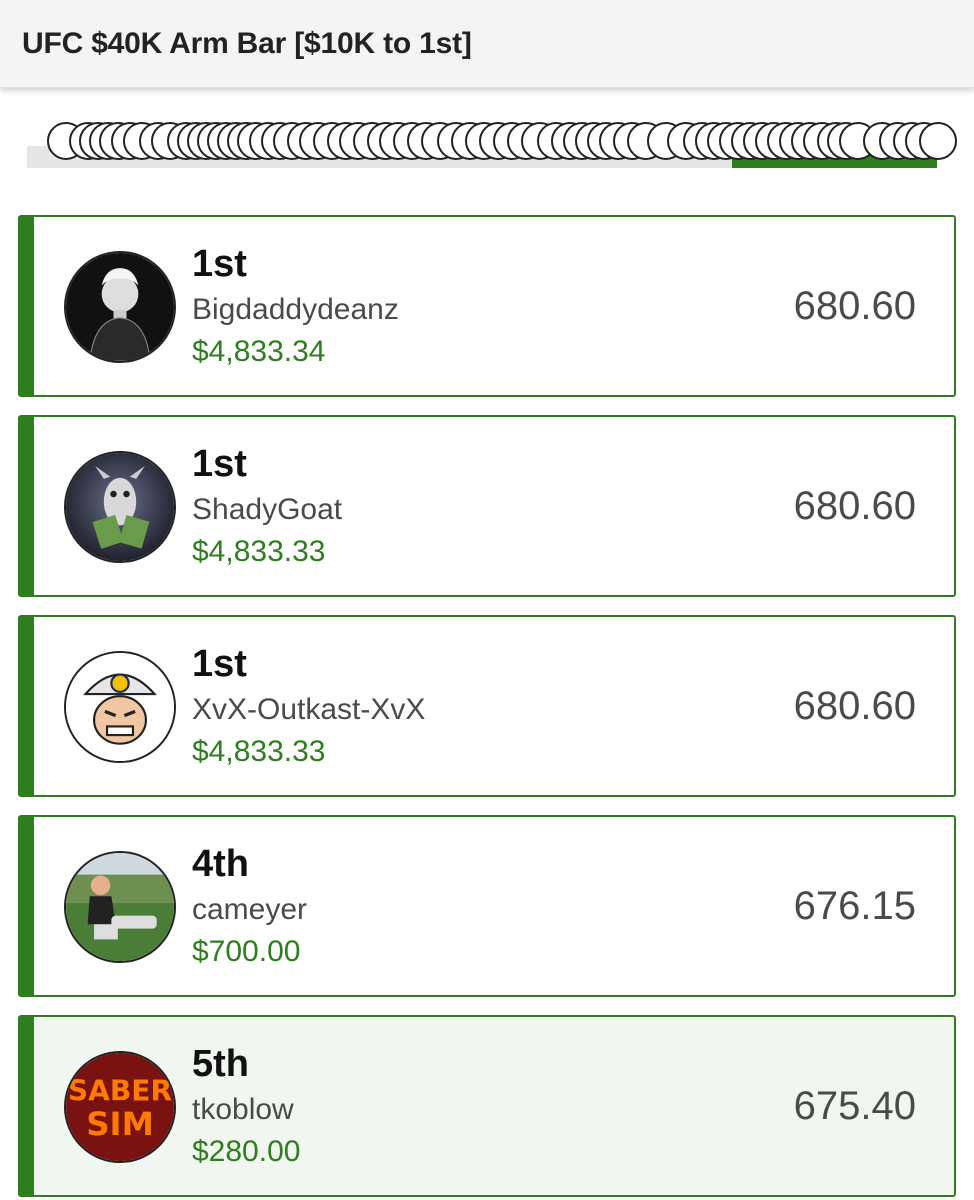 This screenshot has width=974, height=1200. I want to click on entry-username: ShadyGoat, so click(267, 509).